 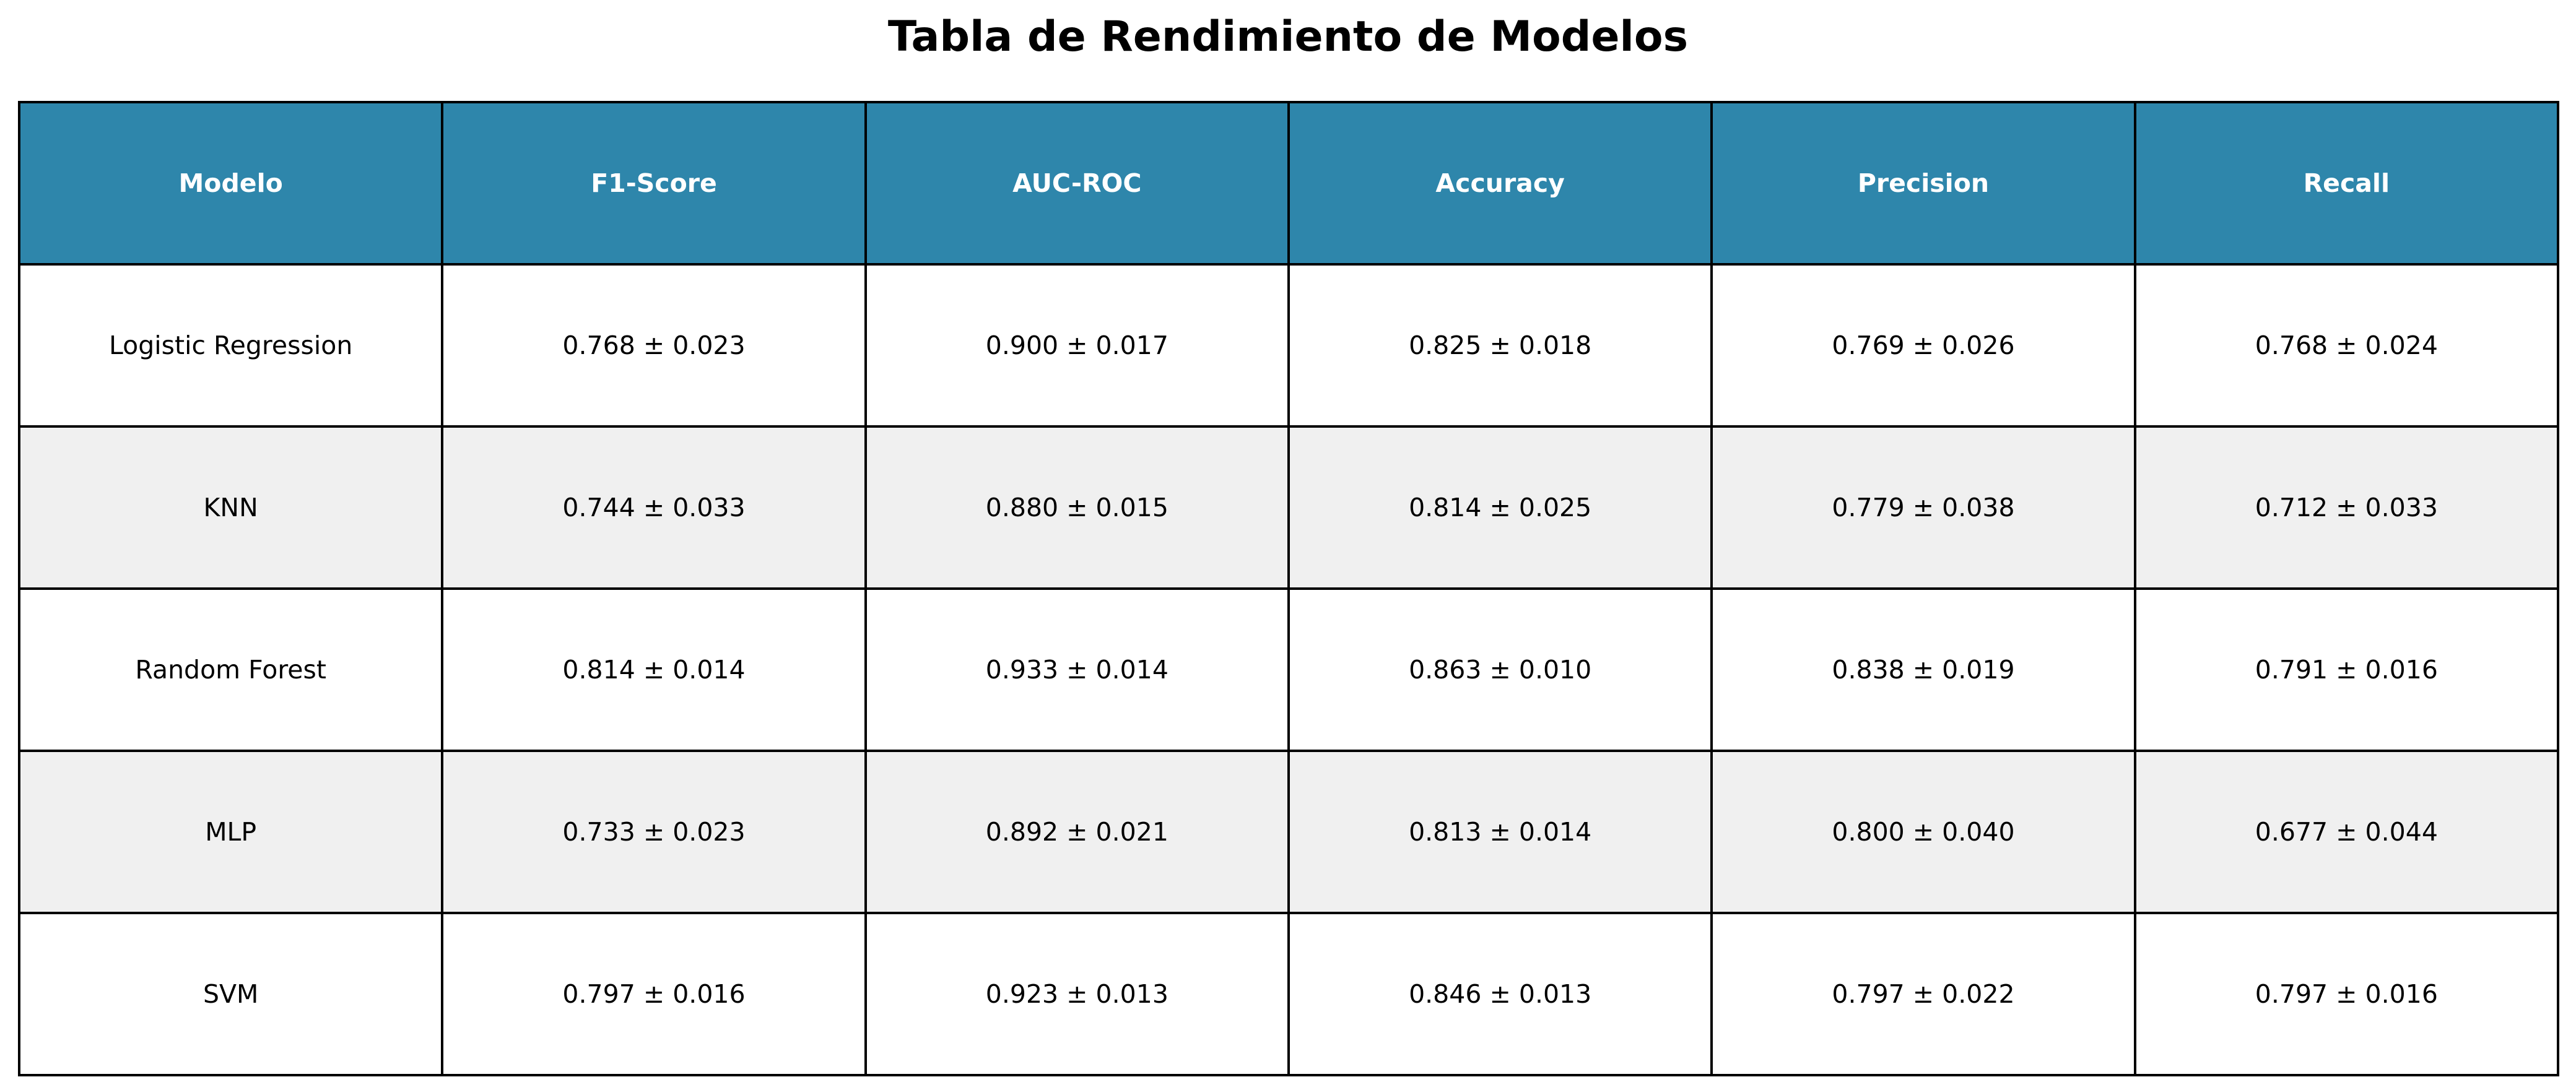 What do you see at coordinates (230, 183) in the screenshot?
I see `header-cell-modelo: Modelo` at bounding box center [230, 183].